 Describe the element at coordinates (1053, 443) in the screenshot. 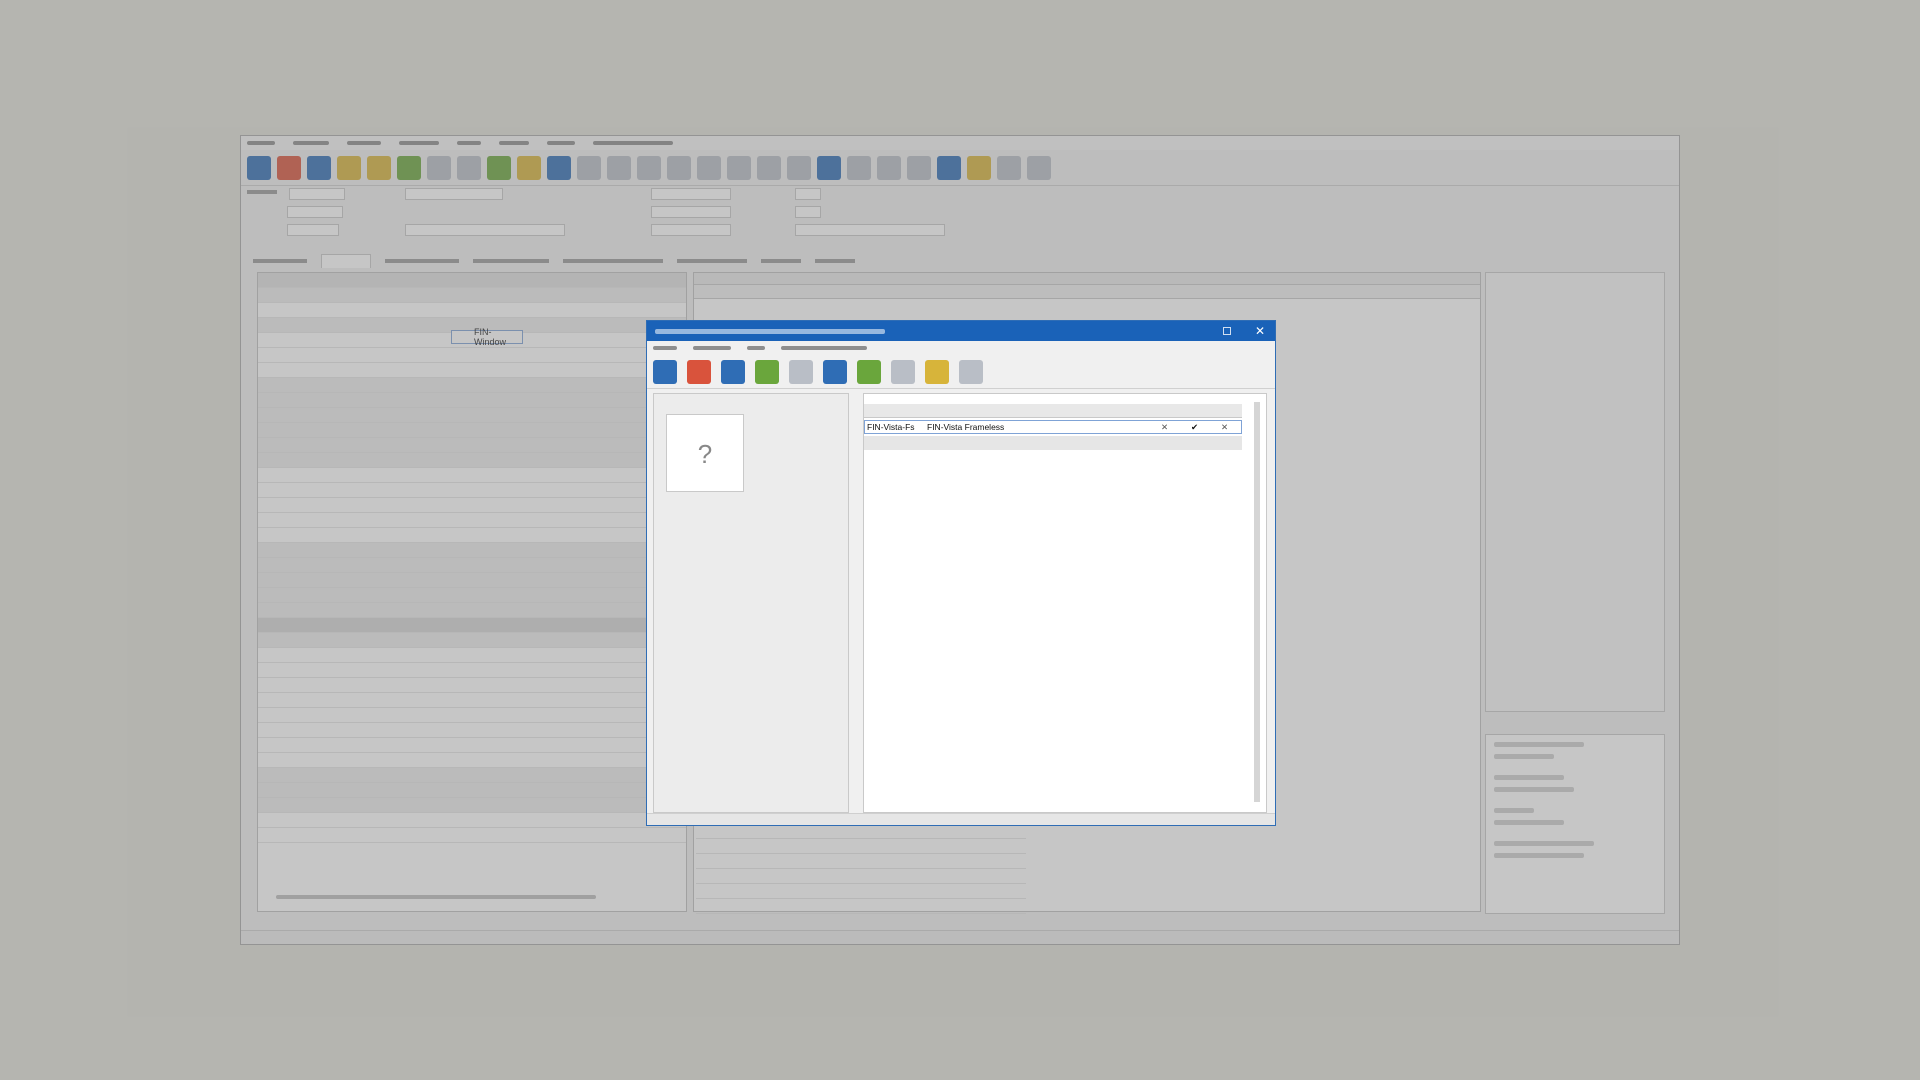

I see `table-row` at that location.